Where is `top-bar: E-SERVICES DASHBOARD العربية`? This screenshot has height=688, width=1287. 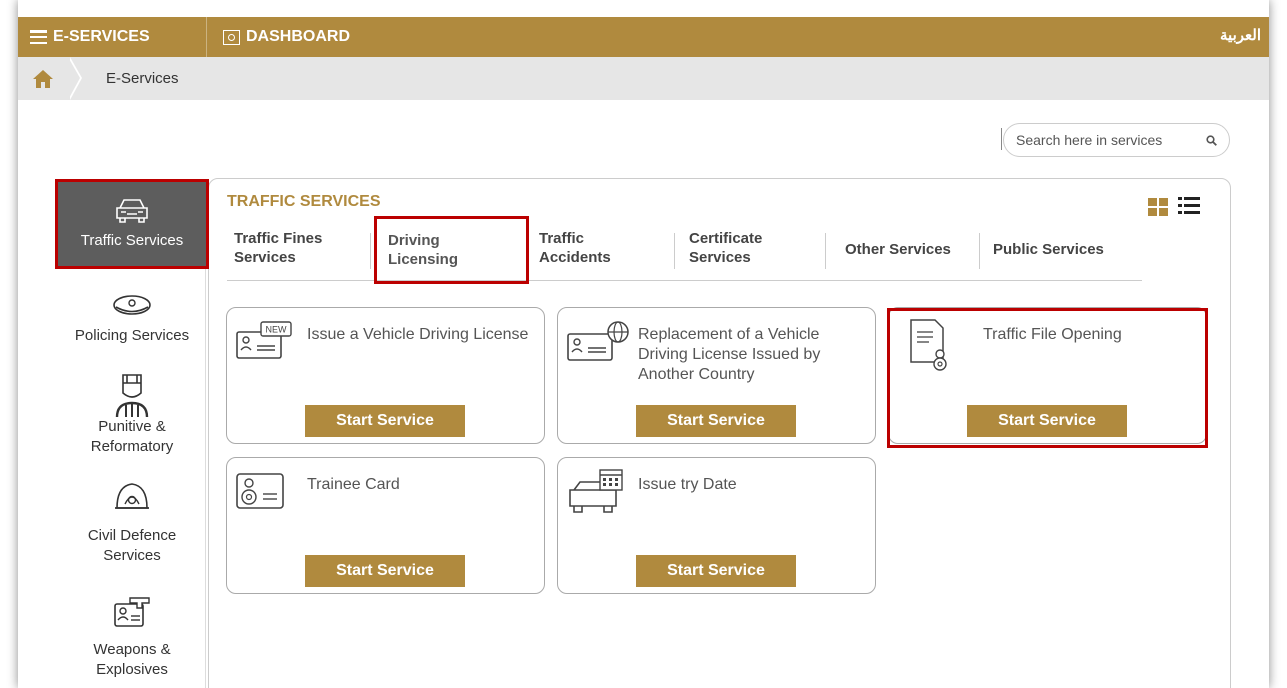
top-bar: E-SERVICES DASHBOARD العربية is located at coordinates (643, 37).